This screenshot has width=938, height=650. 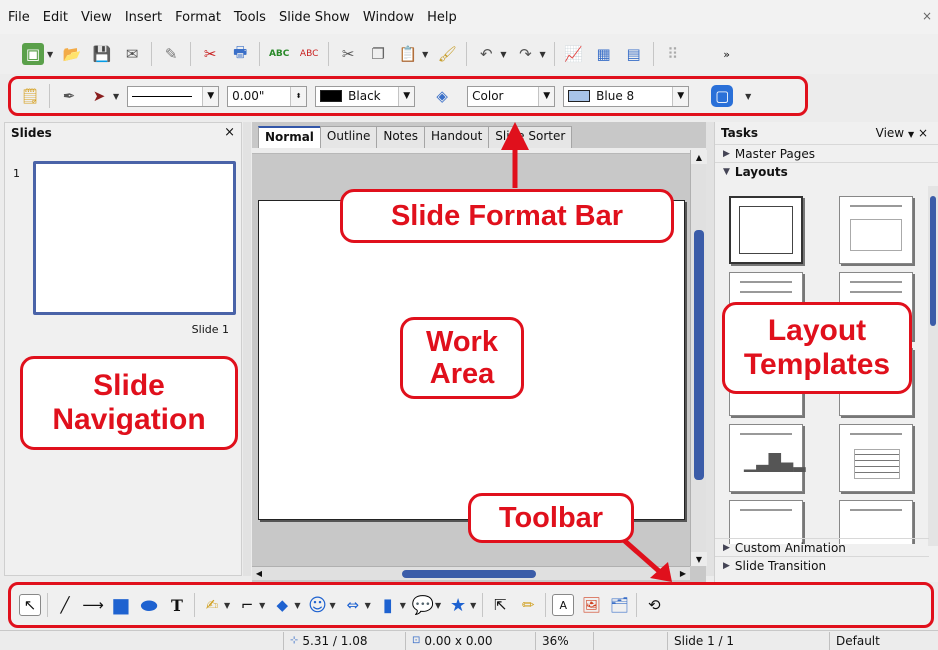 What do you see at coordinates (401, 137) in the screenshot?
I see `tab-notes: Notes` at bounding box center [401, 137].